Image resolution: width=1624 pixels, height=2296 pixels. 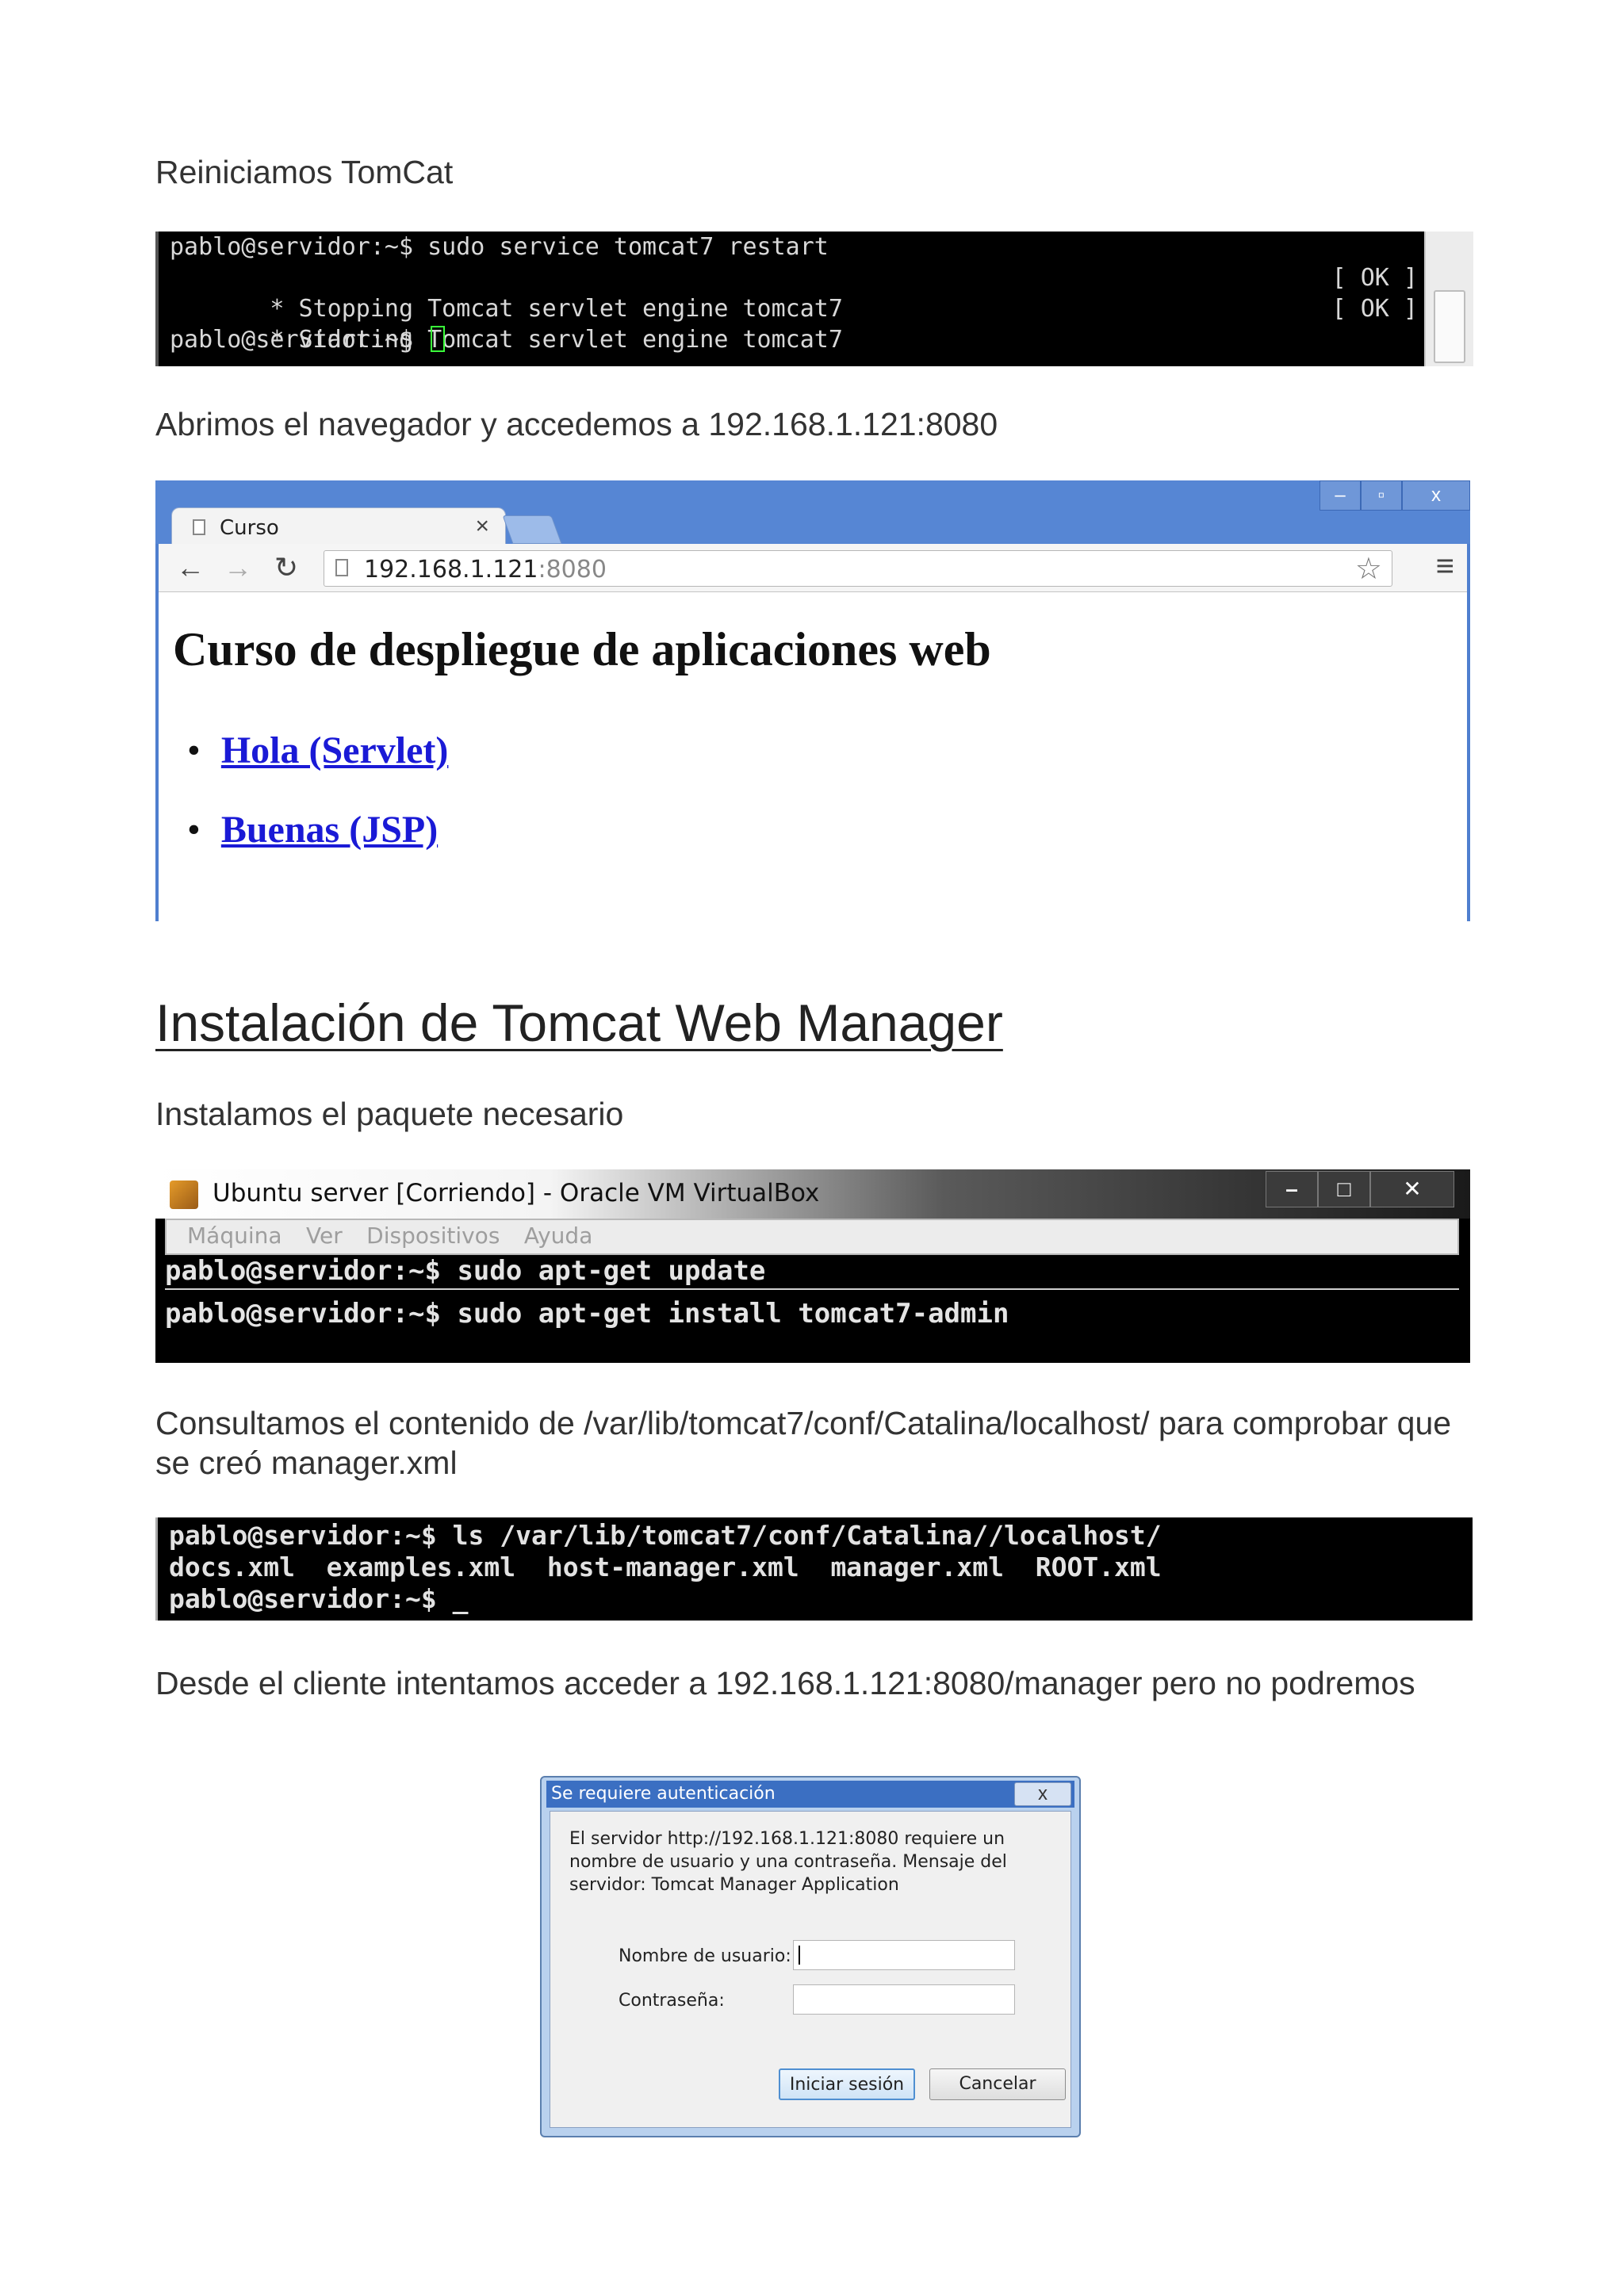 I want to click on tab-close-icon: ×, so click(x=482, y=526).